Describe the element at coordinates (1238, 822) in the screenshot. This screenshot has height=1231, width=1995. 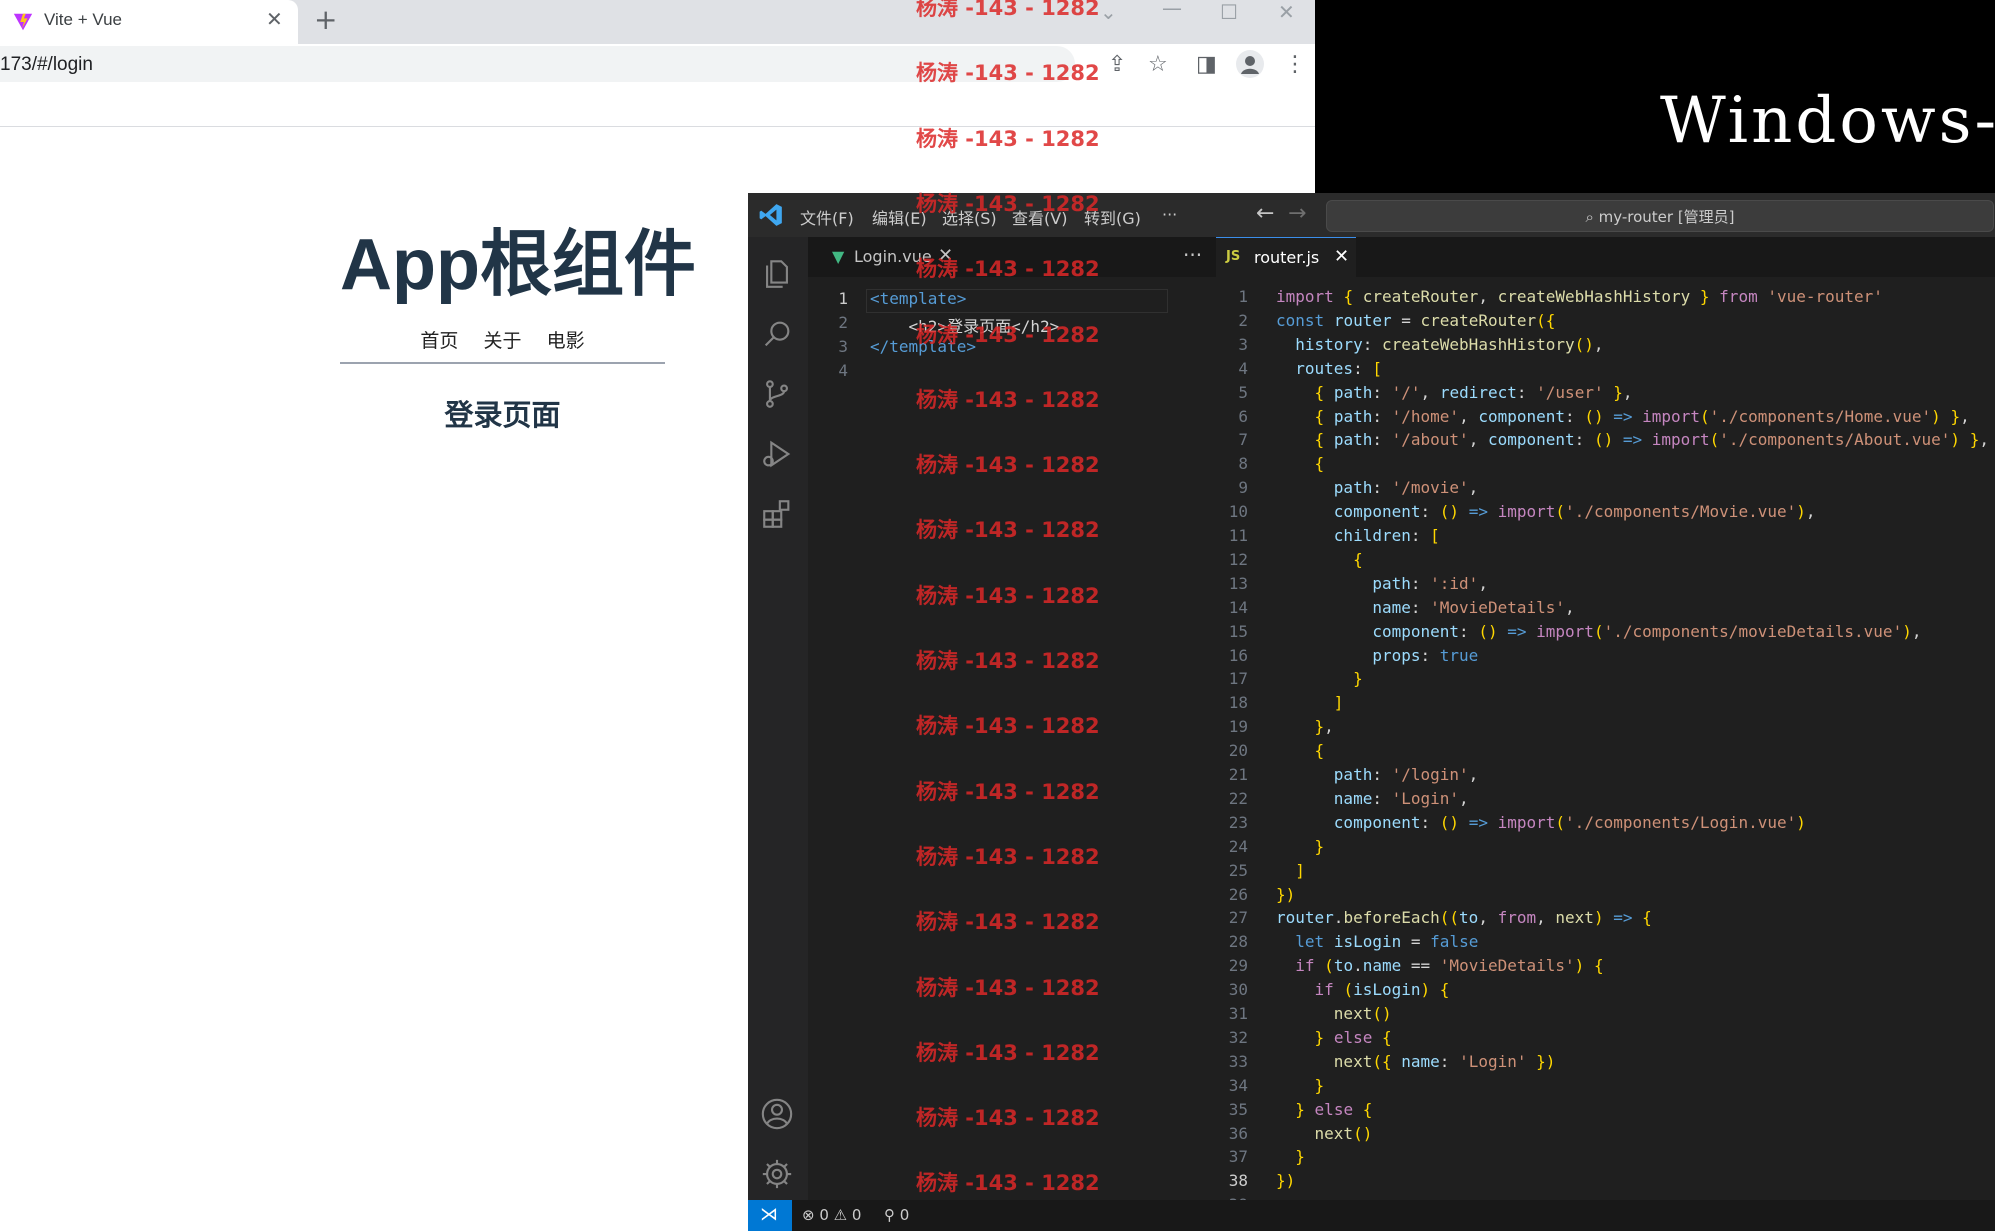
I see `line-number: 23` at that location.